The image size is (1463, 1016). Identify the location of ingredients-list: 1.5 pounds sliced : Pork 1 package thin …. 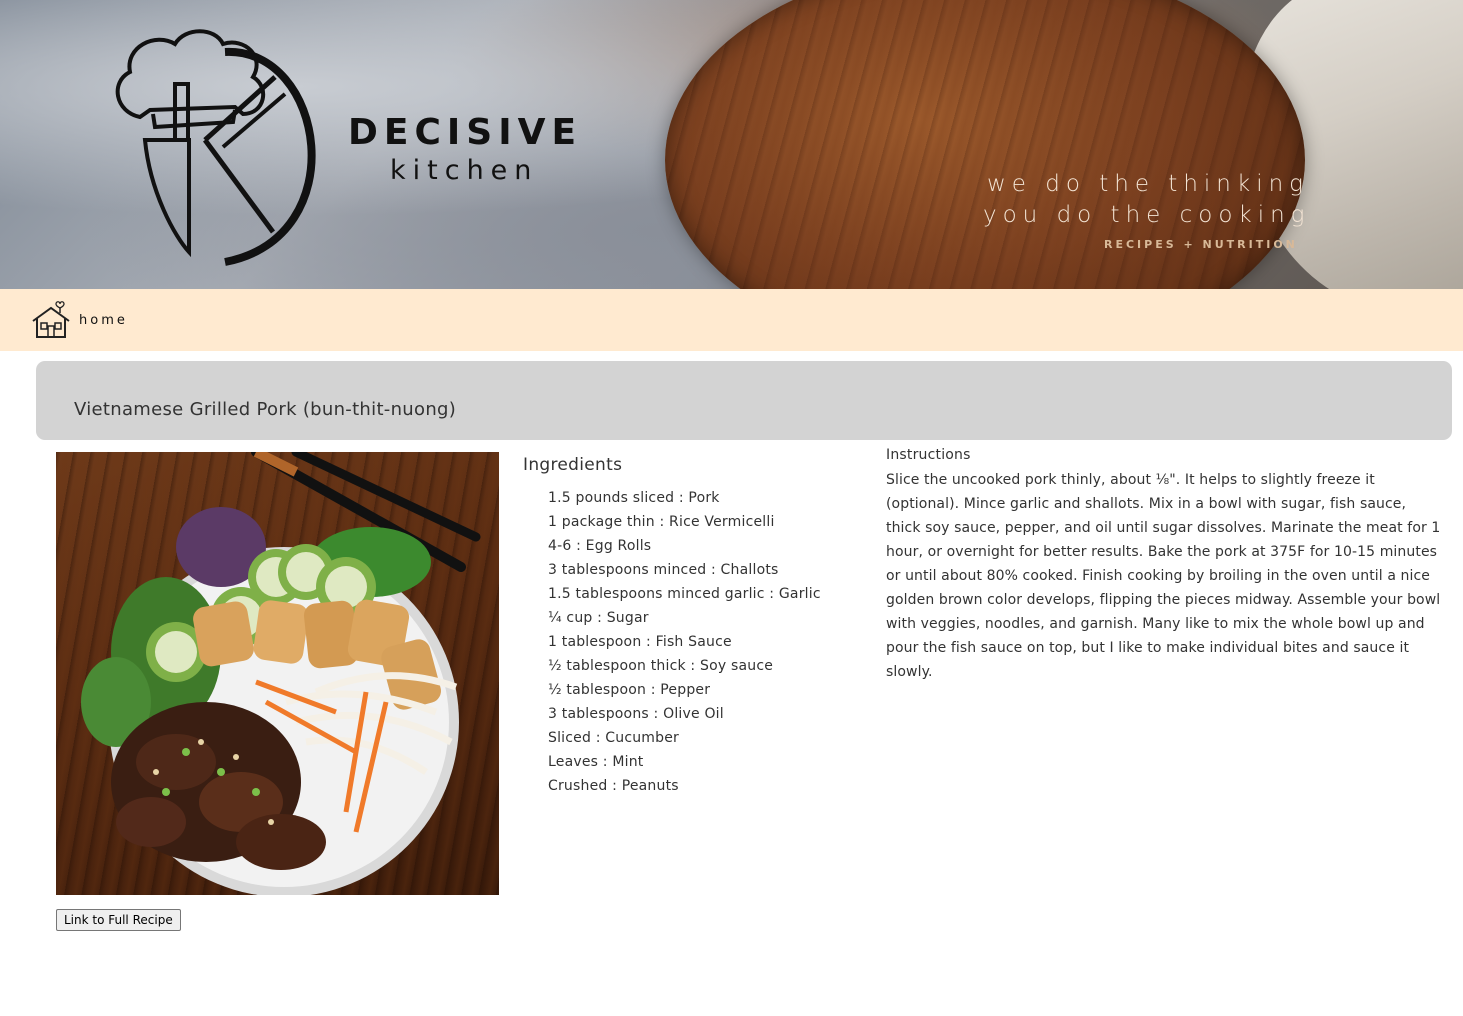
(684, 643).